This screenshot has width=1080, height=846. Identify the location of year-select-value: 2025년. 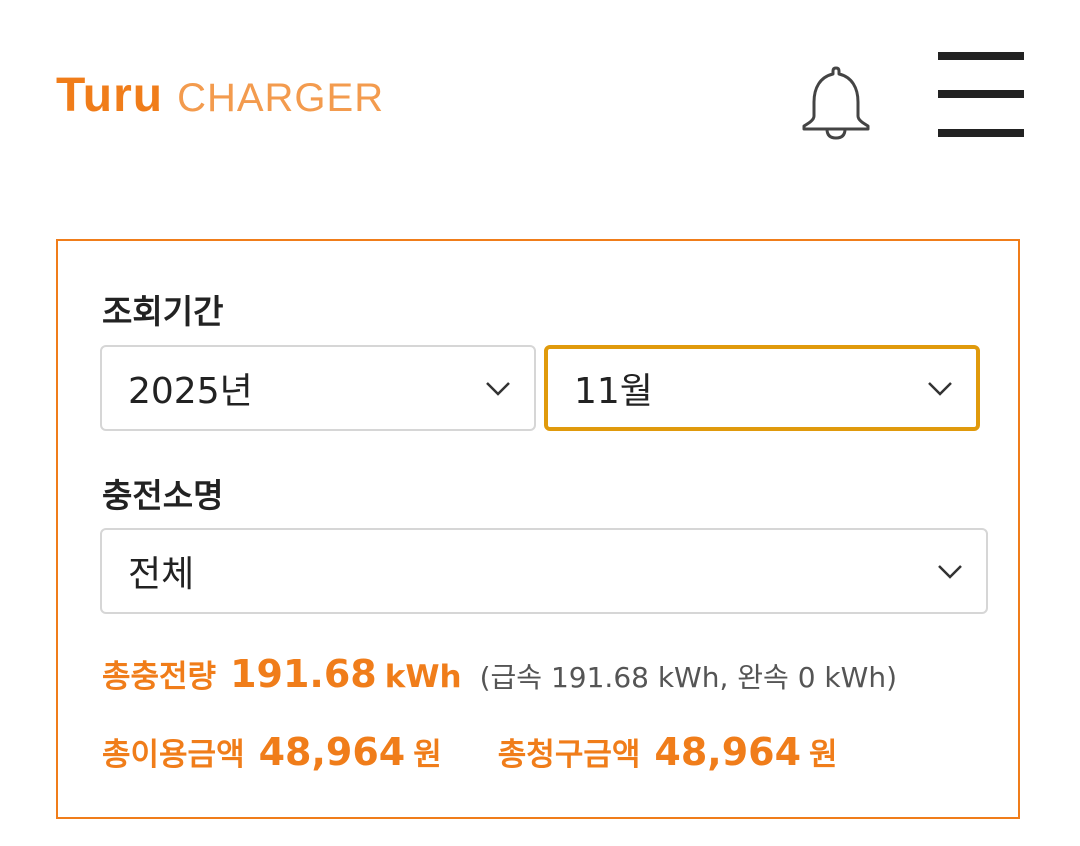
(190, 391).